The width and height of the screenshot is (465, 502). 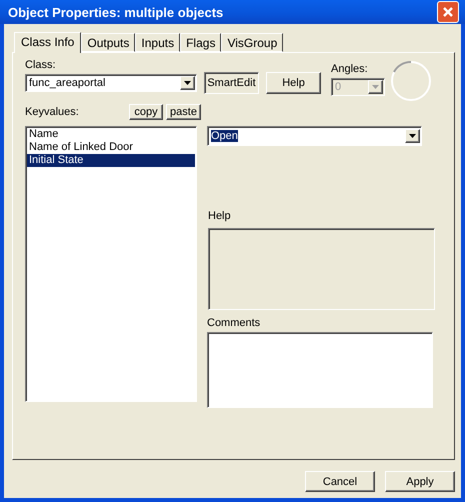 What do you see at coordinates (411, 81) in the screenshot?
I see `angle-dial` at bounding box center [411, 81].